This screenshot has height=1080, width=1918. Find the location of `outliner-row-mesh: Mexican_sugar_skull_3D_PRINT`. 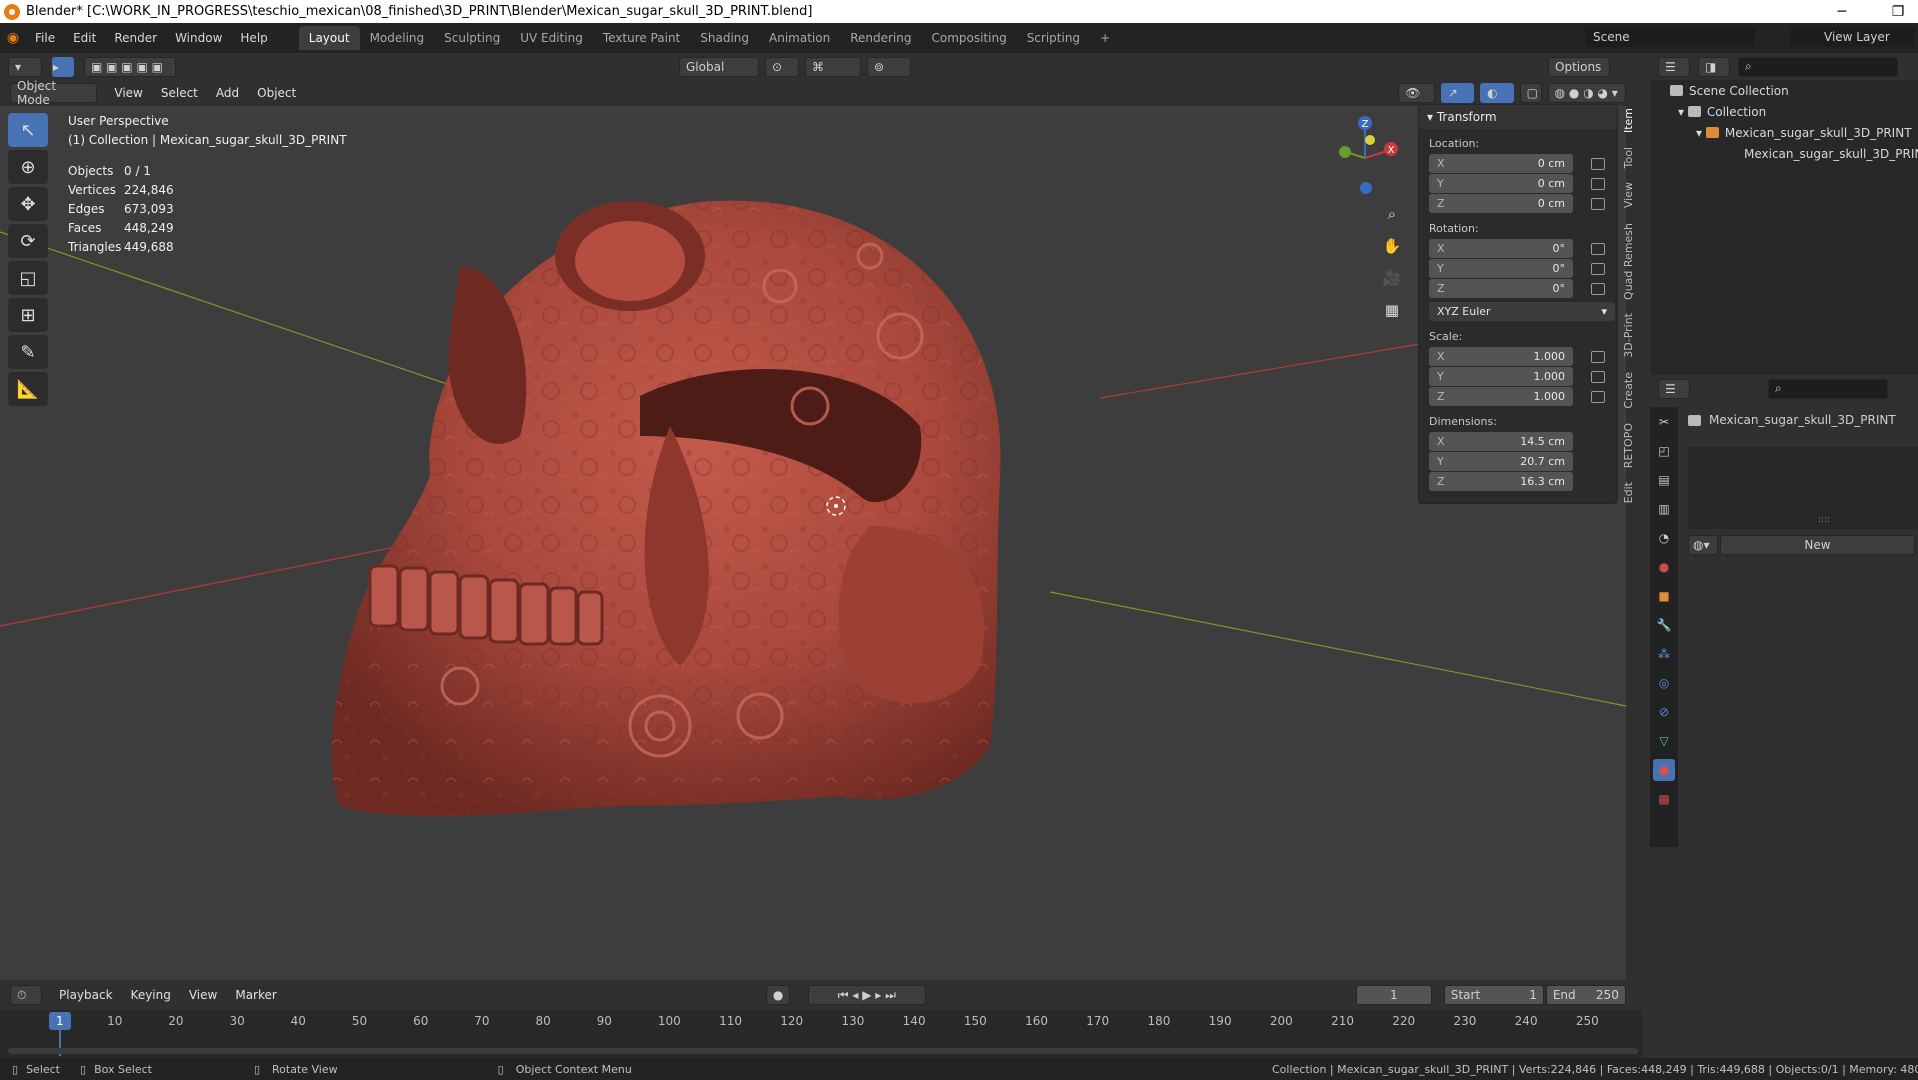

outliner-row-mesh: Mexican_sugar_skull_3D_PRINT is located at coordinates (1784, 153).